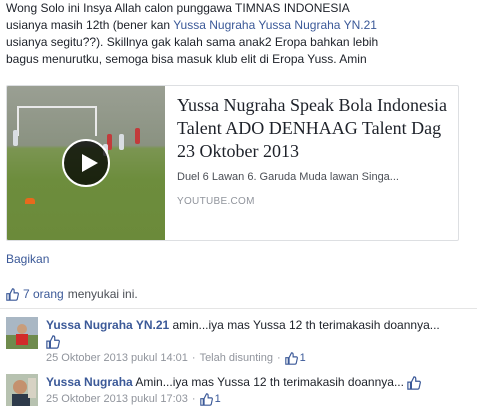 Image resolution: width=477 pixels, height=407 pixels. What do you see at coordinates (43, 294) in the screenshot?
I see `likes-count-link: 7 orang` at bounding box center [43, 294].